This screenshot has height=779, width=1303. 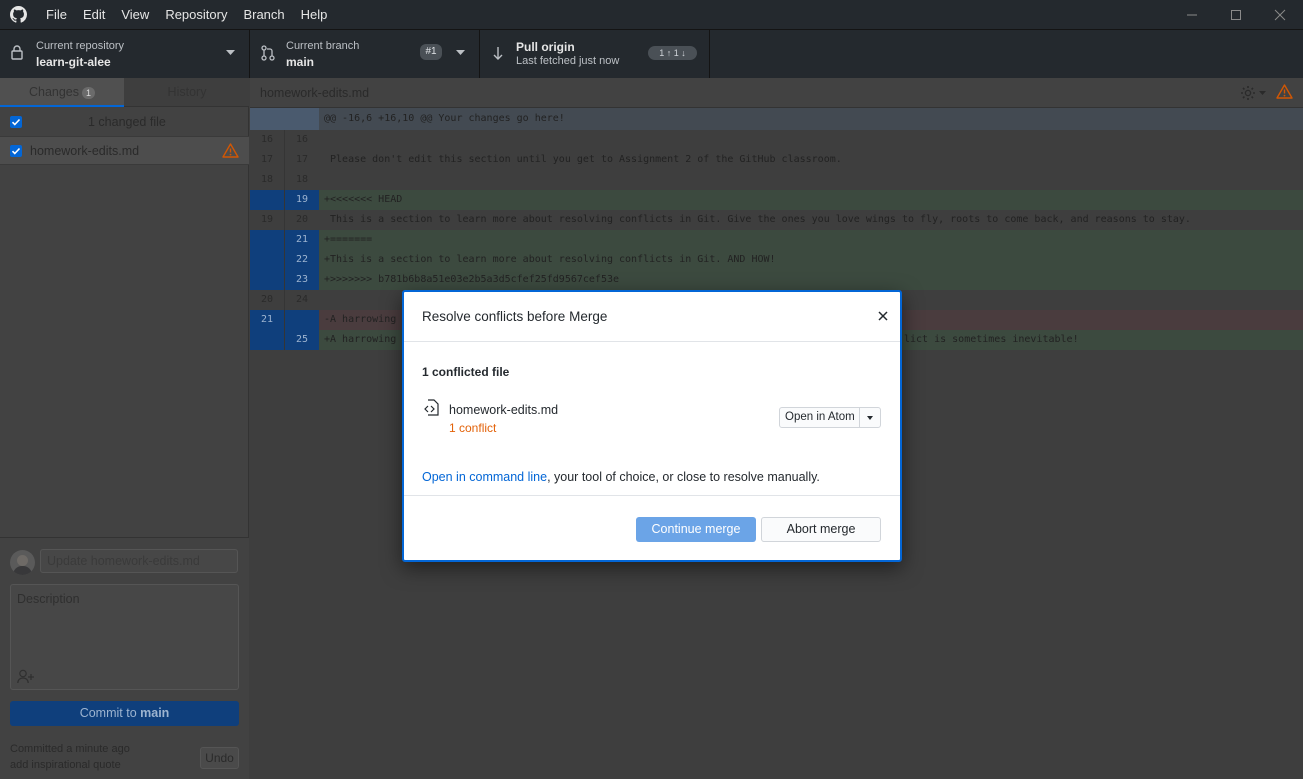 I want to click on description-placeholder: Description, so click(x=48, y=599).